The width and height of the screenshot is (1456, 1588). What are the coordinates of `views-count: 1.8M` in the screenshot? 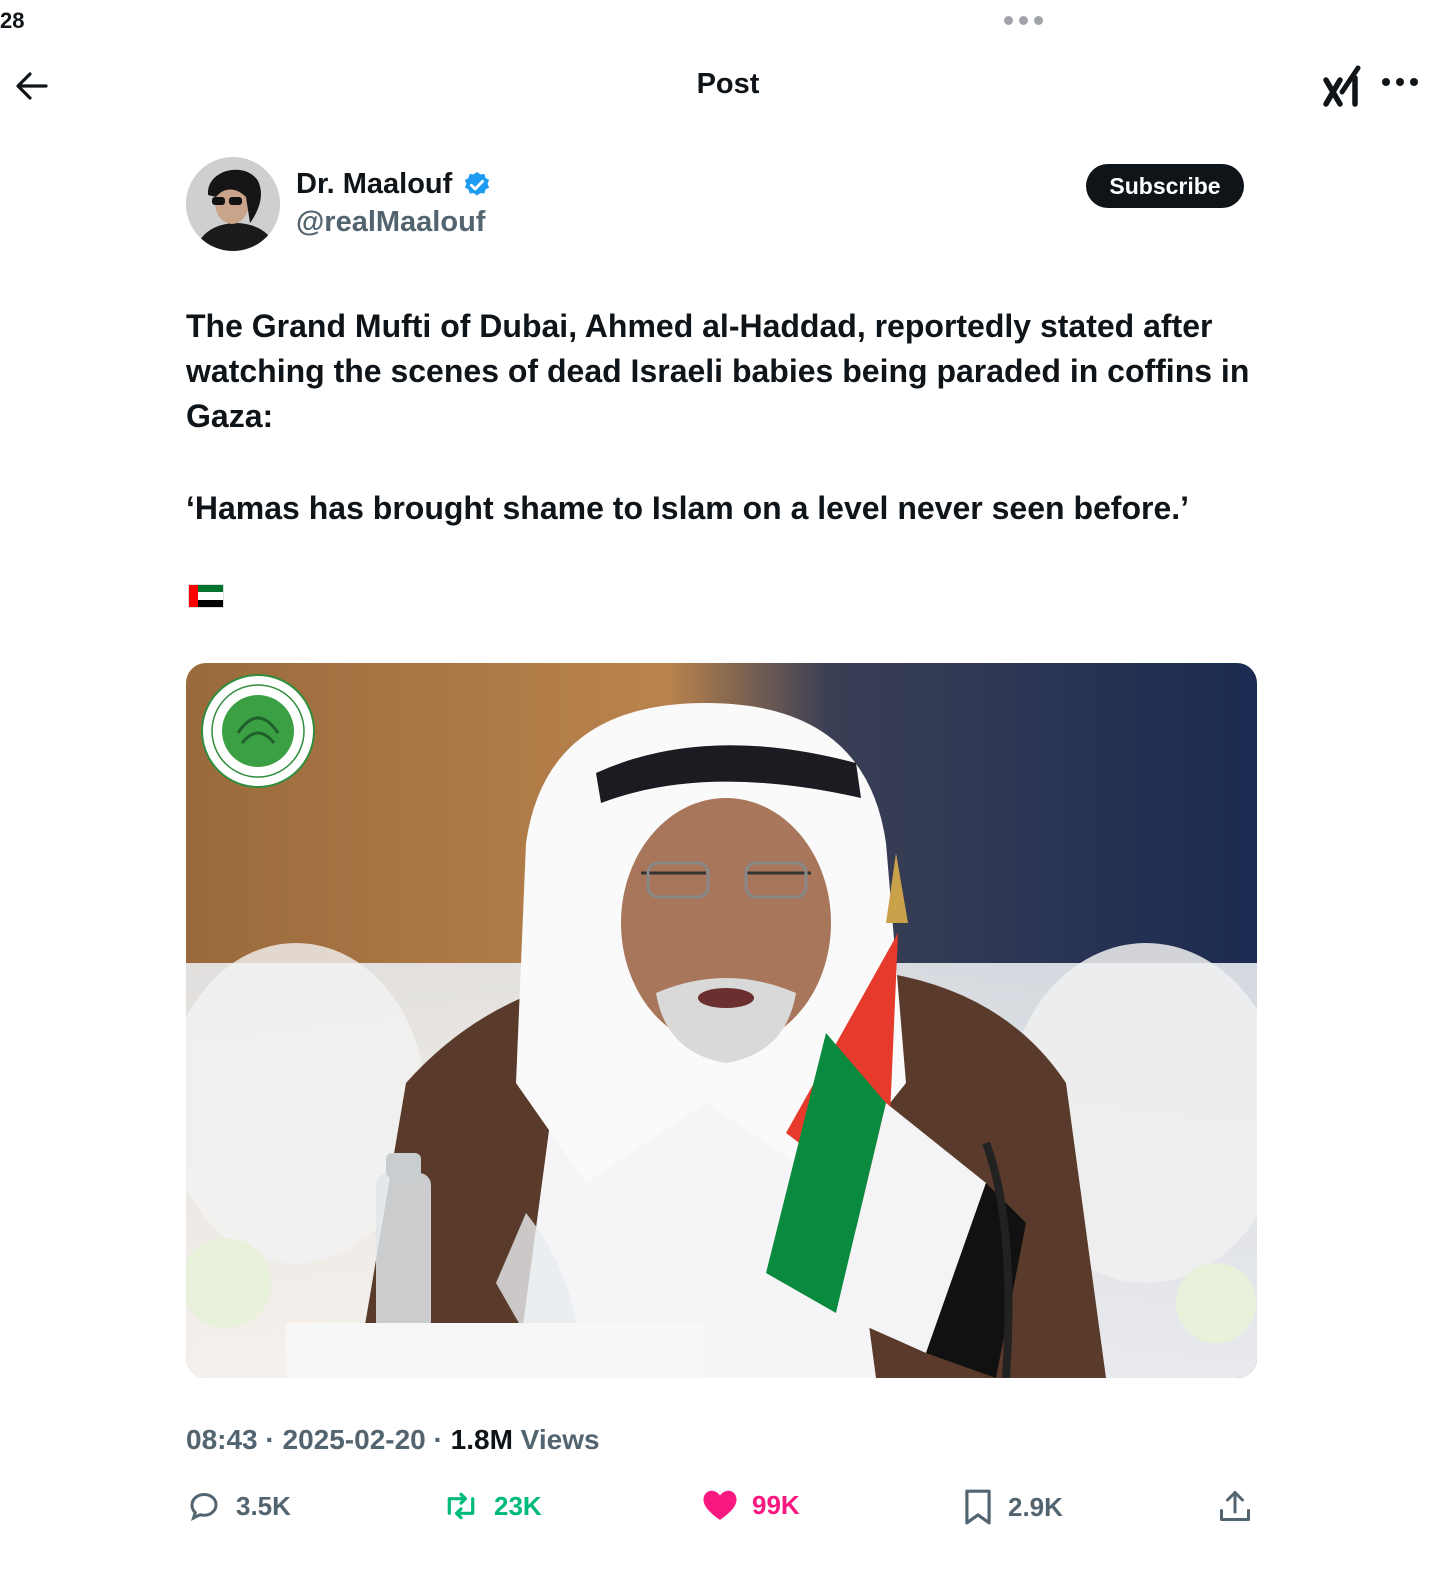 It's located at (481, 1439).